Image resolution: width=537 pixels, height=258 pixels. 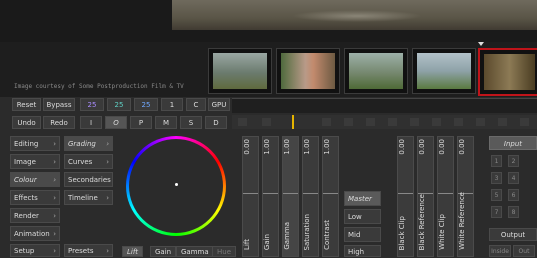 I want to click on slider-label: Saturation, so click(x=307, y=232).